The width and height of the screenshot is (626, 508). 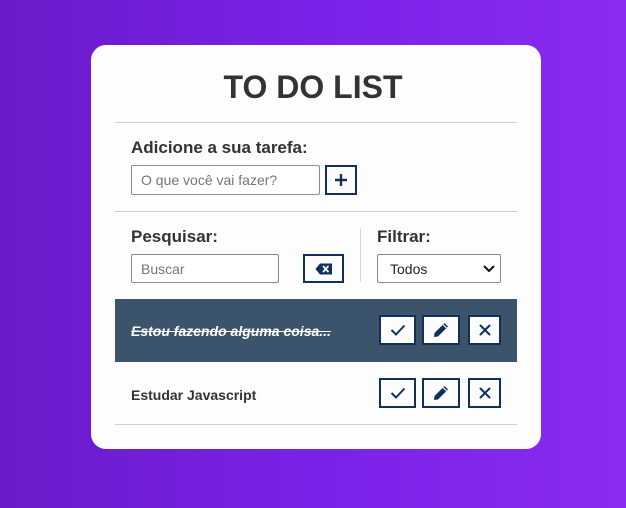 I want to click on chevron-down-icon, so click(x=489, y=268).